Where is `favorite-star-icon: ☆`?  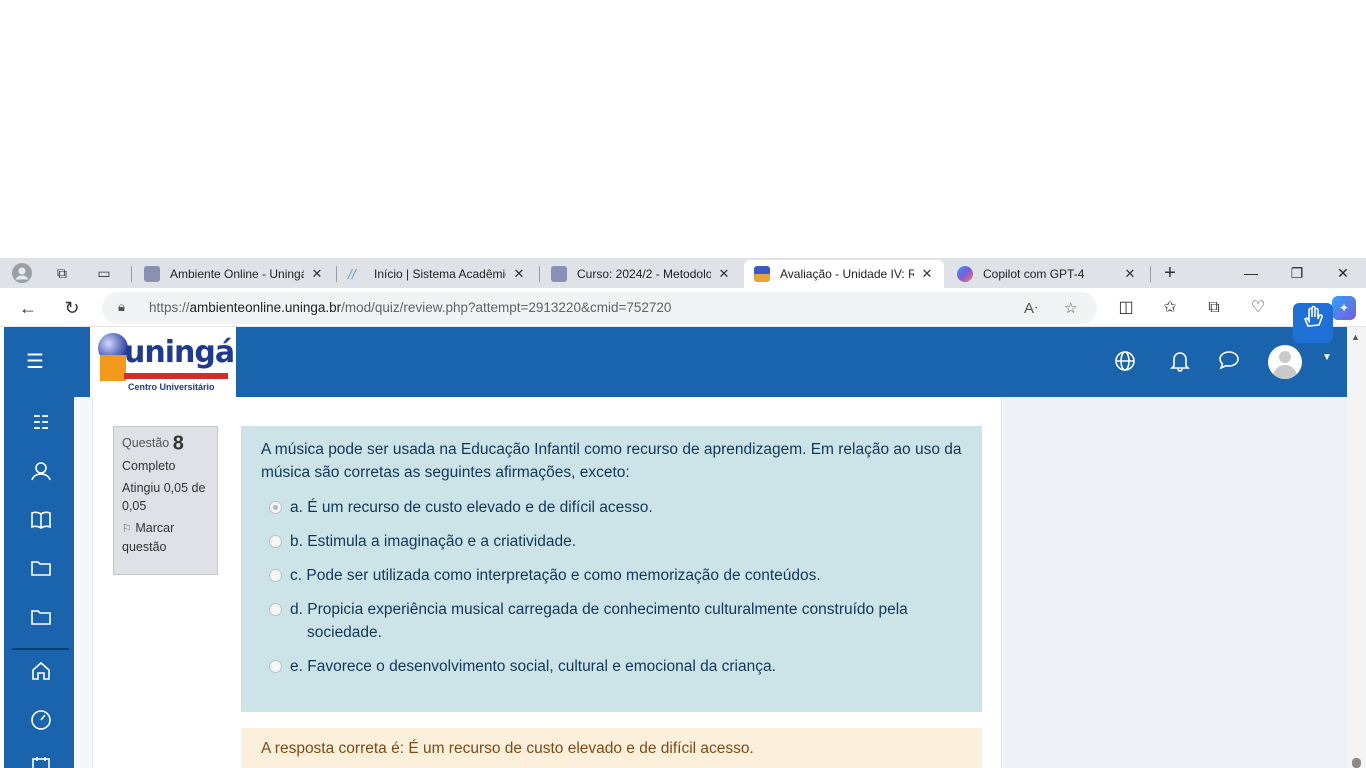
favorite-star-icon: ☆ is located at coordinates (1070, 308).